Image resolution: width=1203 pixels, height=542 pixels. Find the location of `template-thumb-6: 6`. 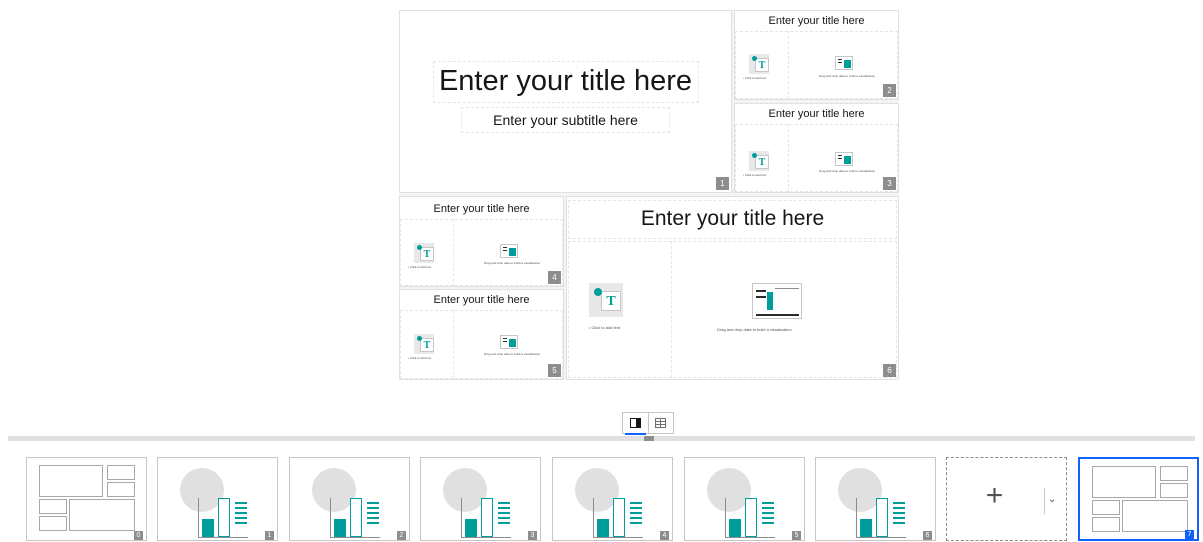

template-thumb-6: 6 is located at coordinates (875, 499).